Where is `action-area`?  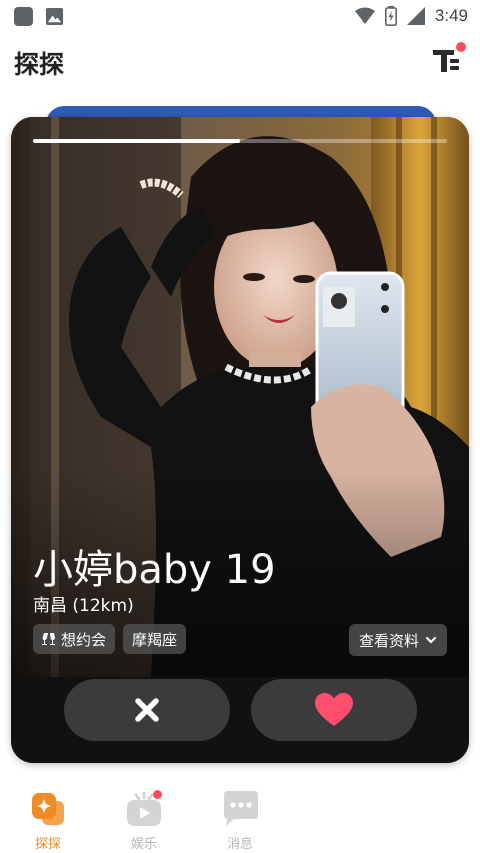
action-area is located at coordinates (240, 720).